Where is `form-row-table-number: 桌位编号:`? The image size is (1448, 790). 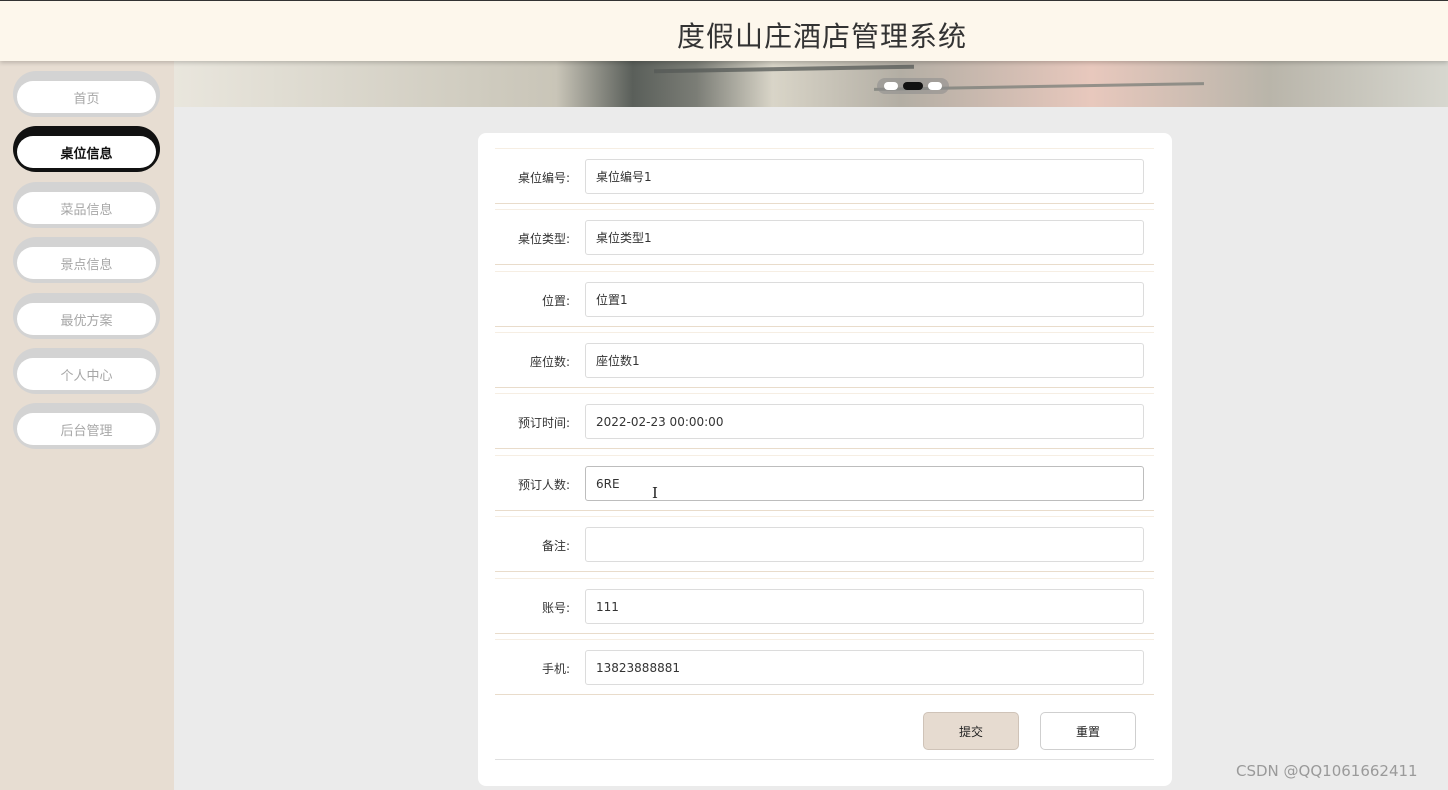
form-row-table-number: 桌位编号: is located at coordinates (824, 176).